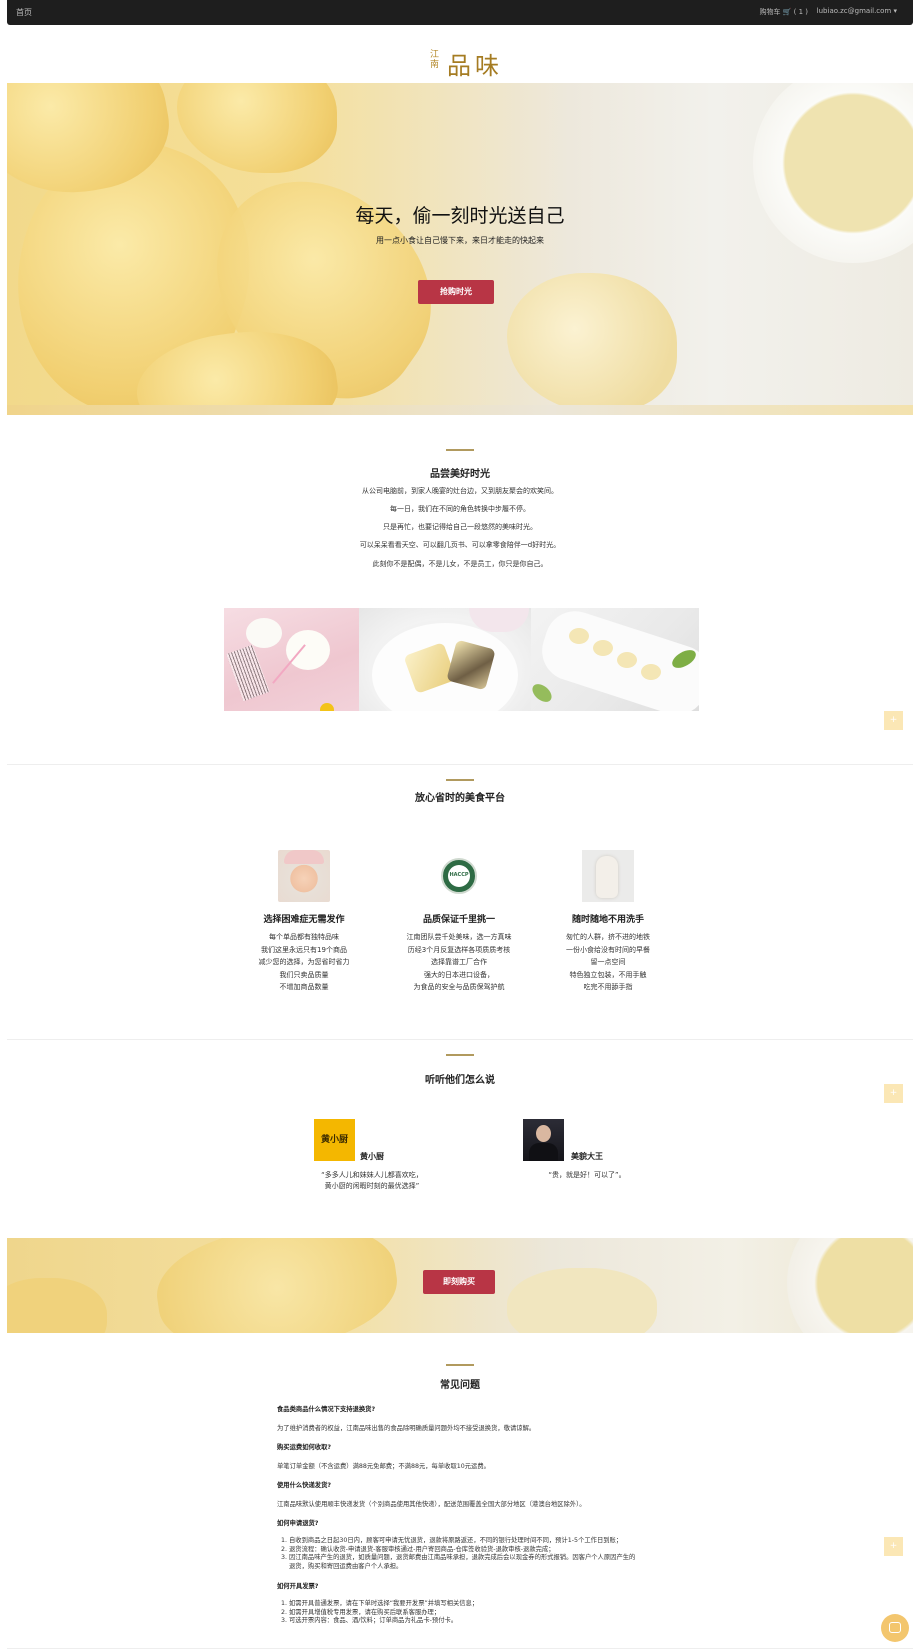  Describe the element at coordinates (459, 974) in the screenshot. I see `feature-line: 强大的日本进口设备，` at that location.